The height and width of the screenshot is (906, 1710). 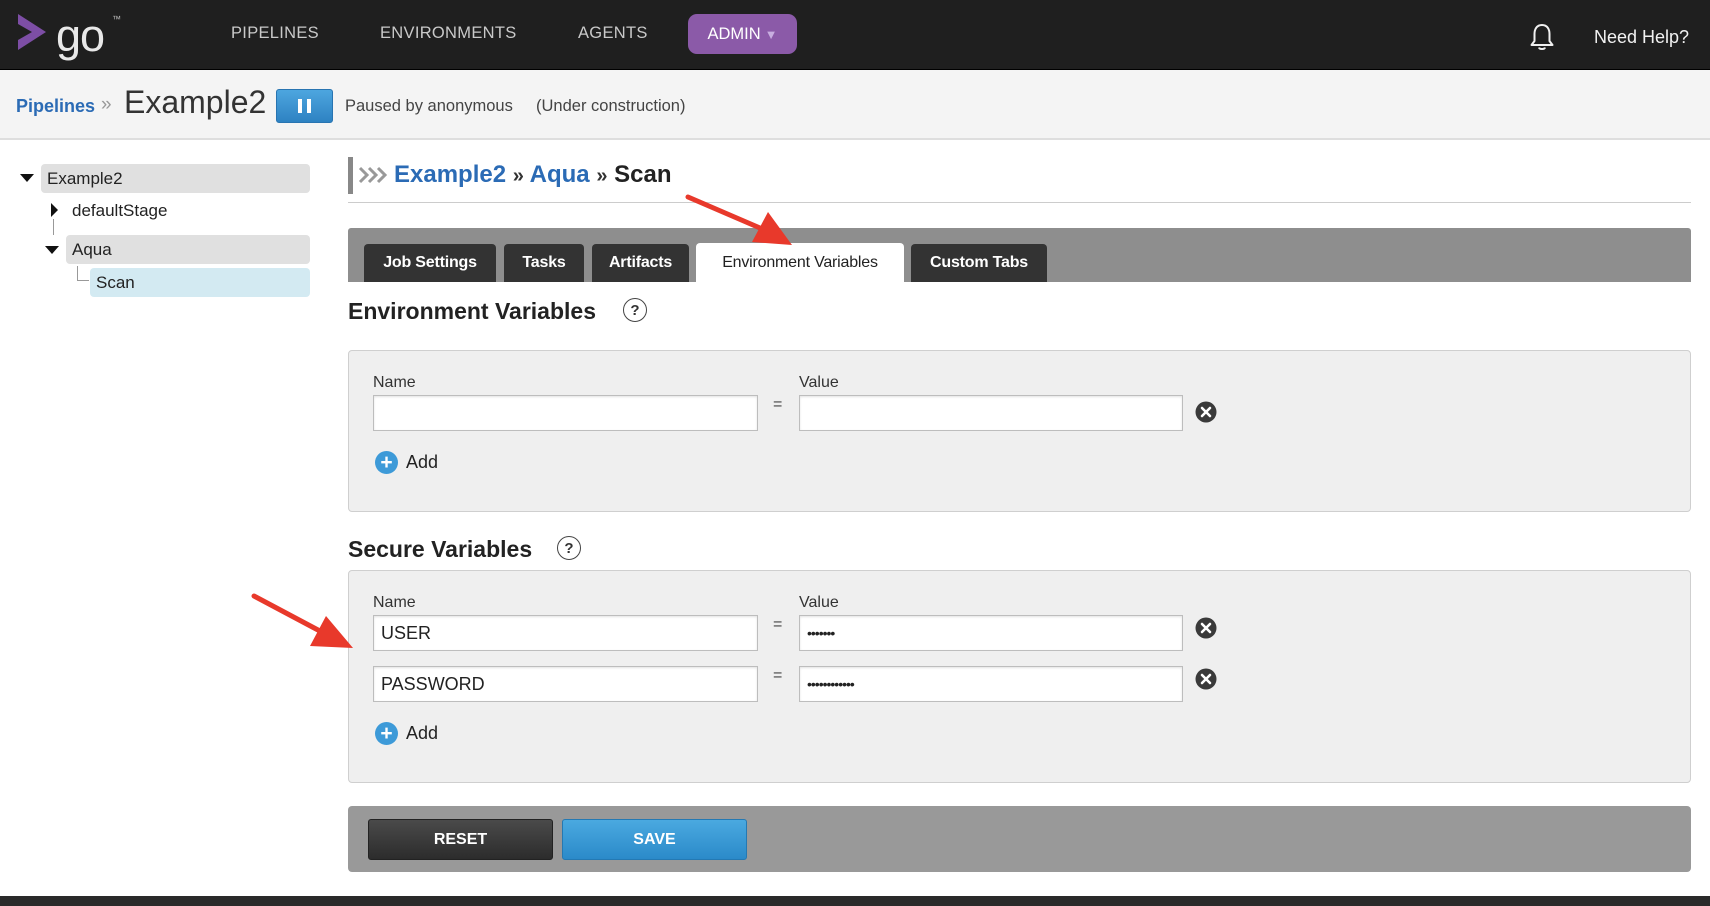 I want to click on need-help-link: Need Help?, so click(x=1641, y=37).